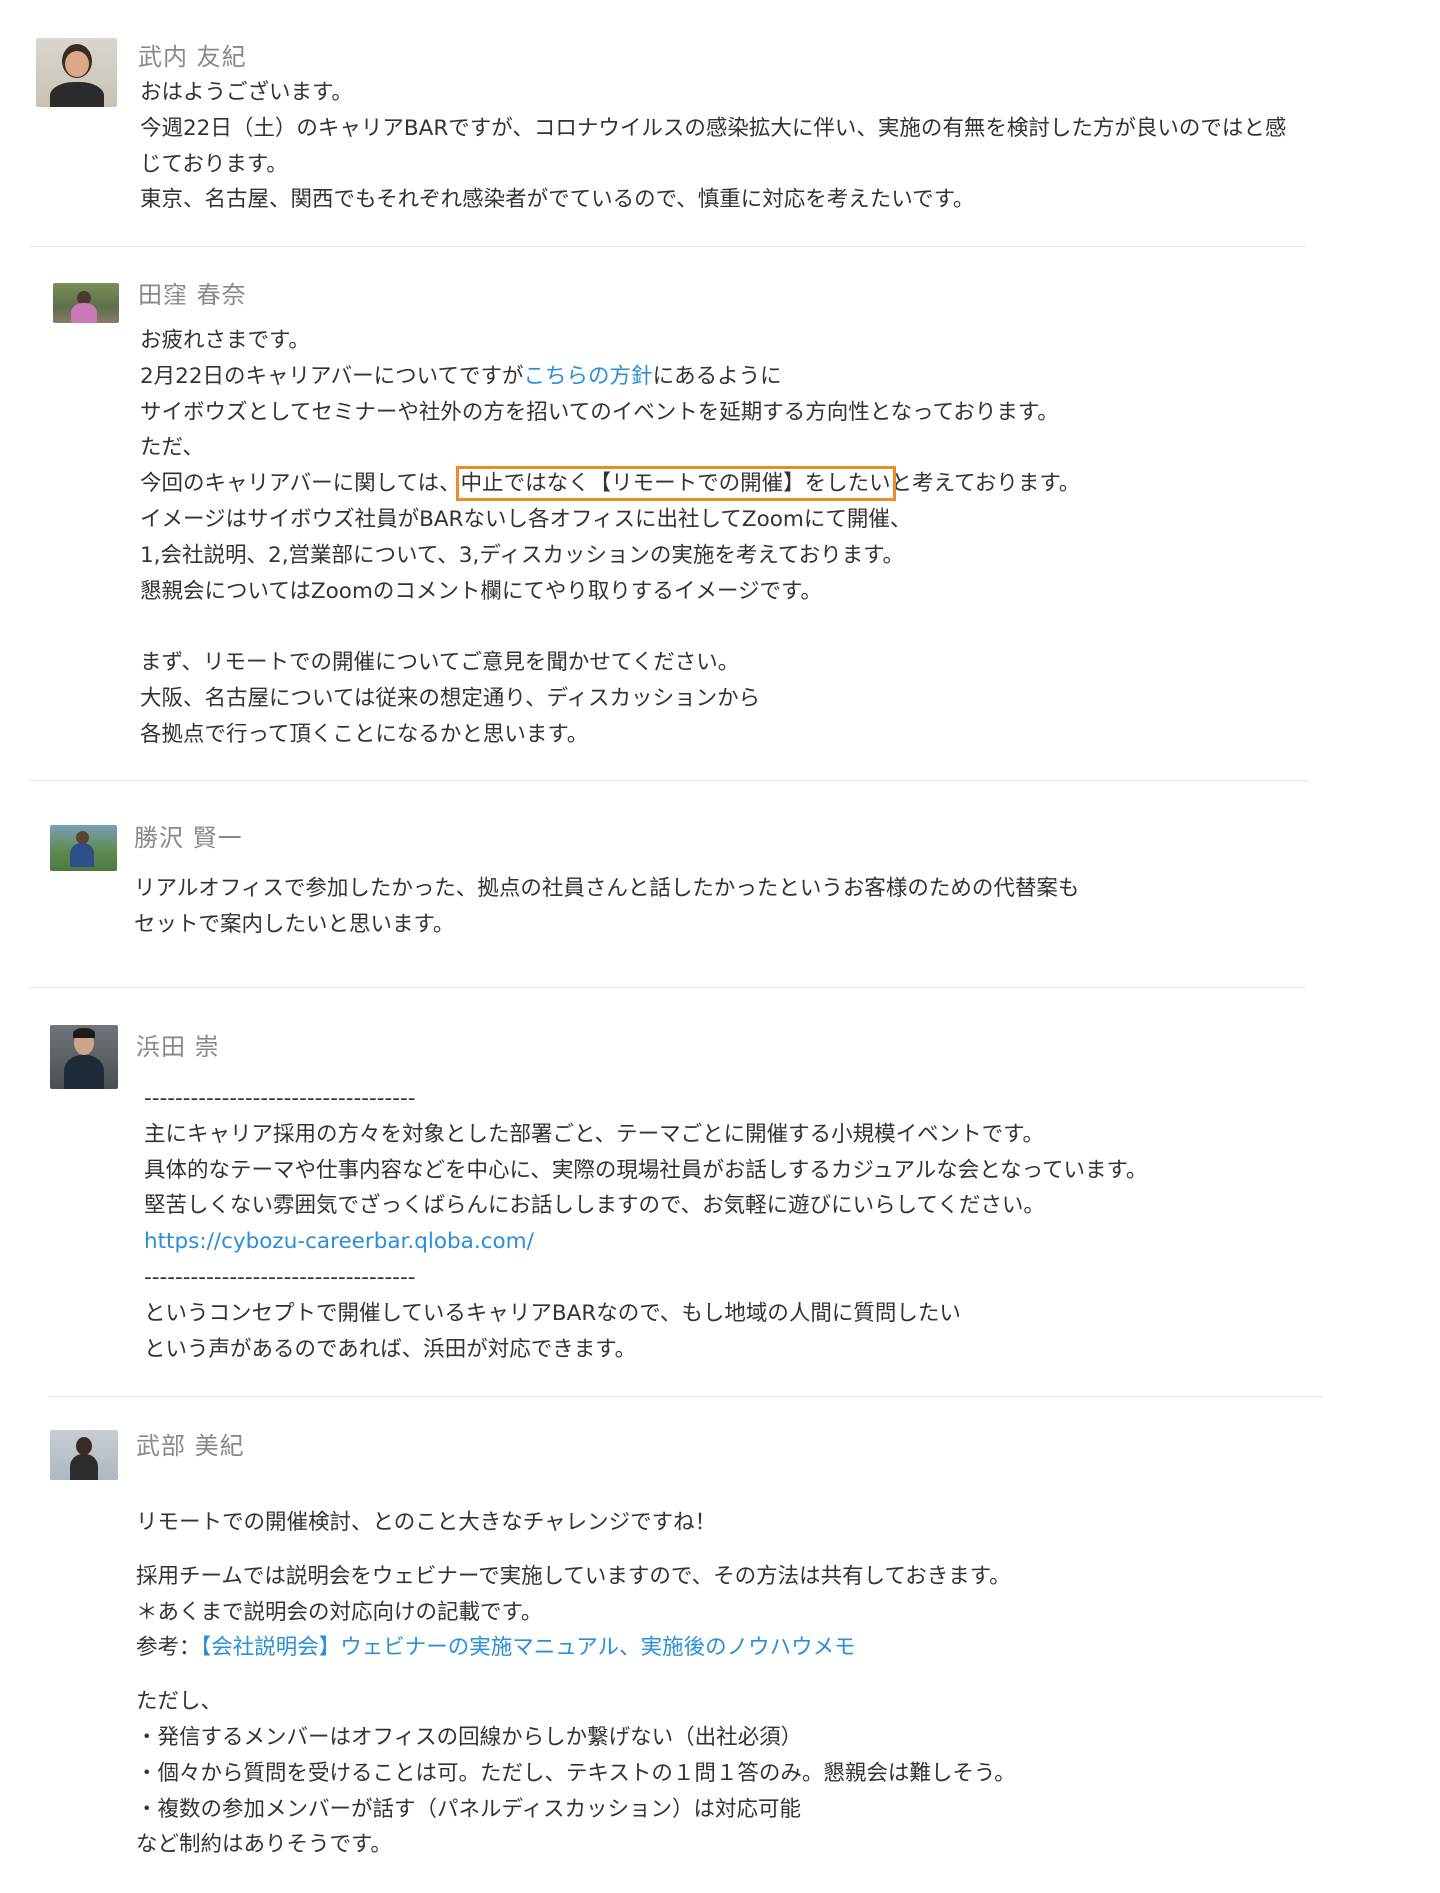 The width and height of the screenshot is (1440, 1893). I want to click on comment-line: というコンセプトで開催しているキャリアBARなので、もし地域の人間に質問したい, so click(552, 1313).